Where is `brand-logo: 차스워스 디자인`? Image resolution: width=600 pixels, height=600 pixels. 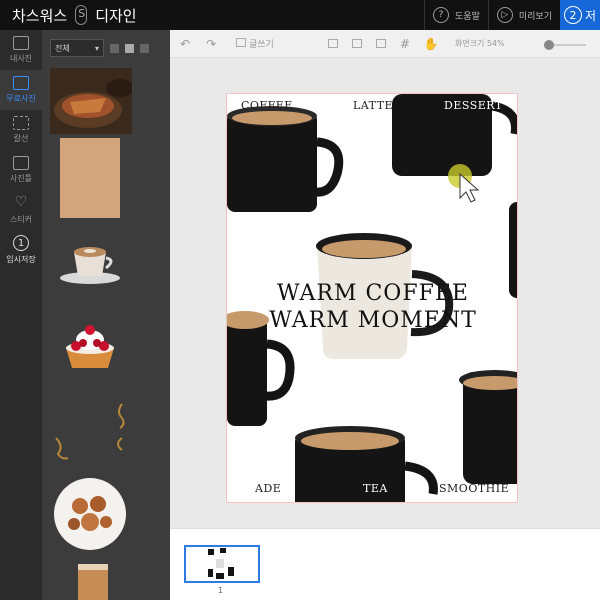
brand-logo: 차스워스 디자인 is located at coordinates (68, 15).